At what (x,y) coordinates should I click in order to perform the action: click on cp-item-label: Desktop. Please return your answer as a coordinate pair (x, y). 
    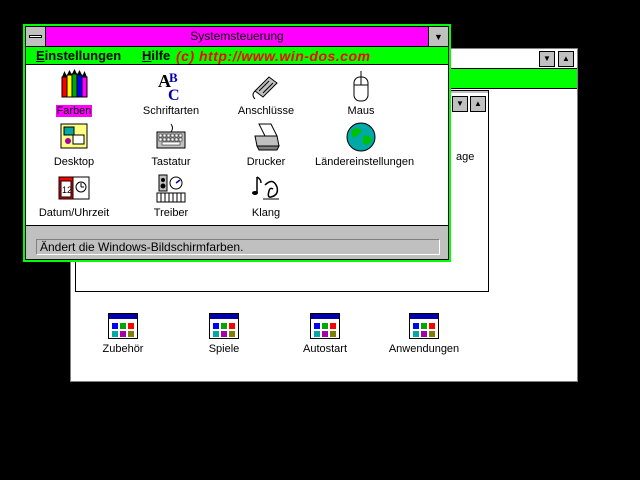
    Looking at the image, I should click on (74, 162).